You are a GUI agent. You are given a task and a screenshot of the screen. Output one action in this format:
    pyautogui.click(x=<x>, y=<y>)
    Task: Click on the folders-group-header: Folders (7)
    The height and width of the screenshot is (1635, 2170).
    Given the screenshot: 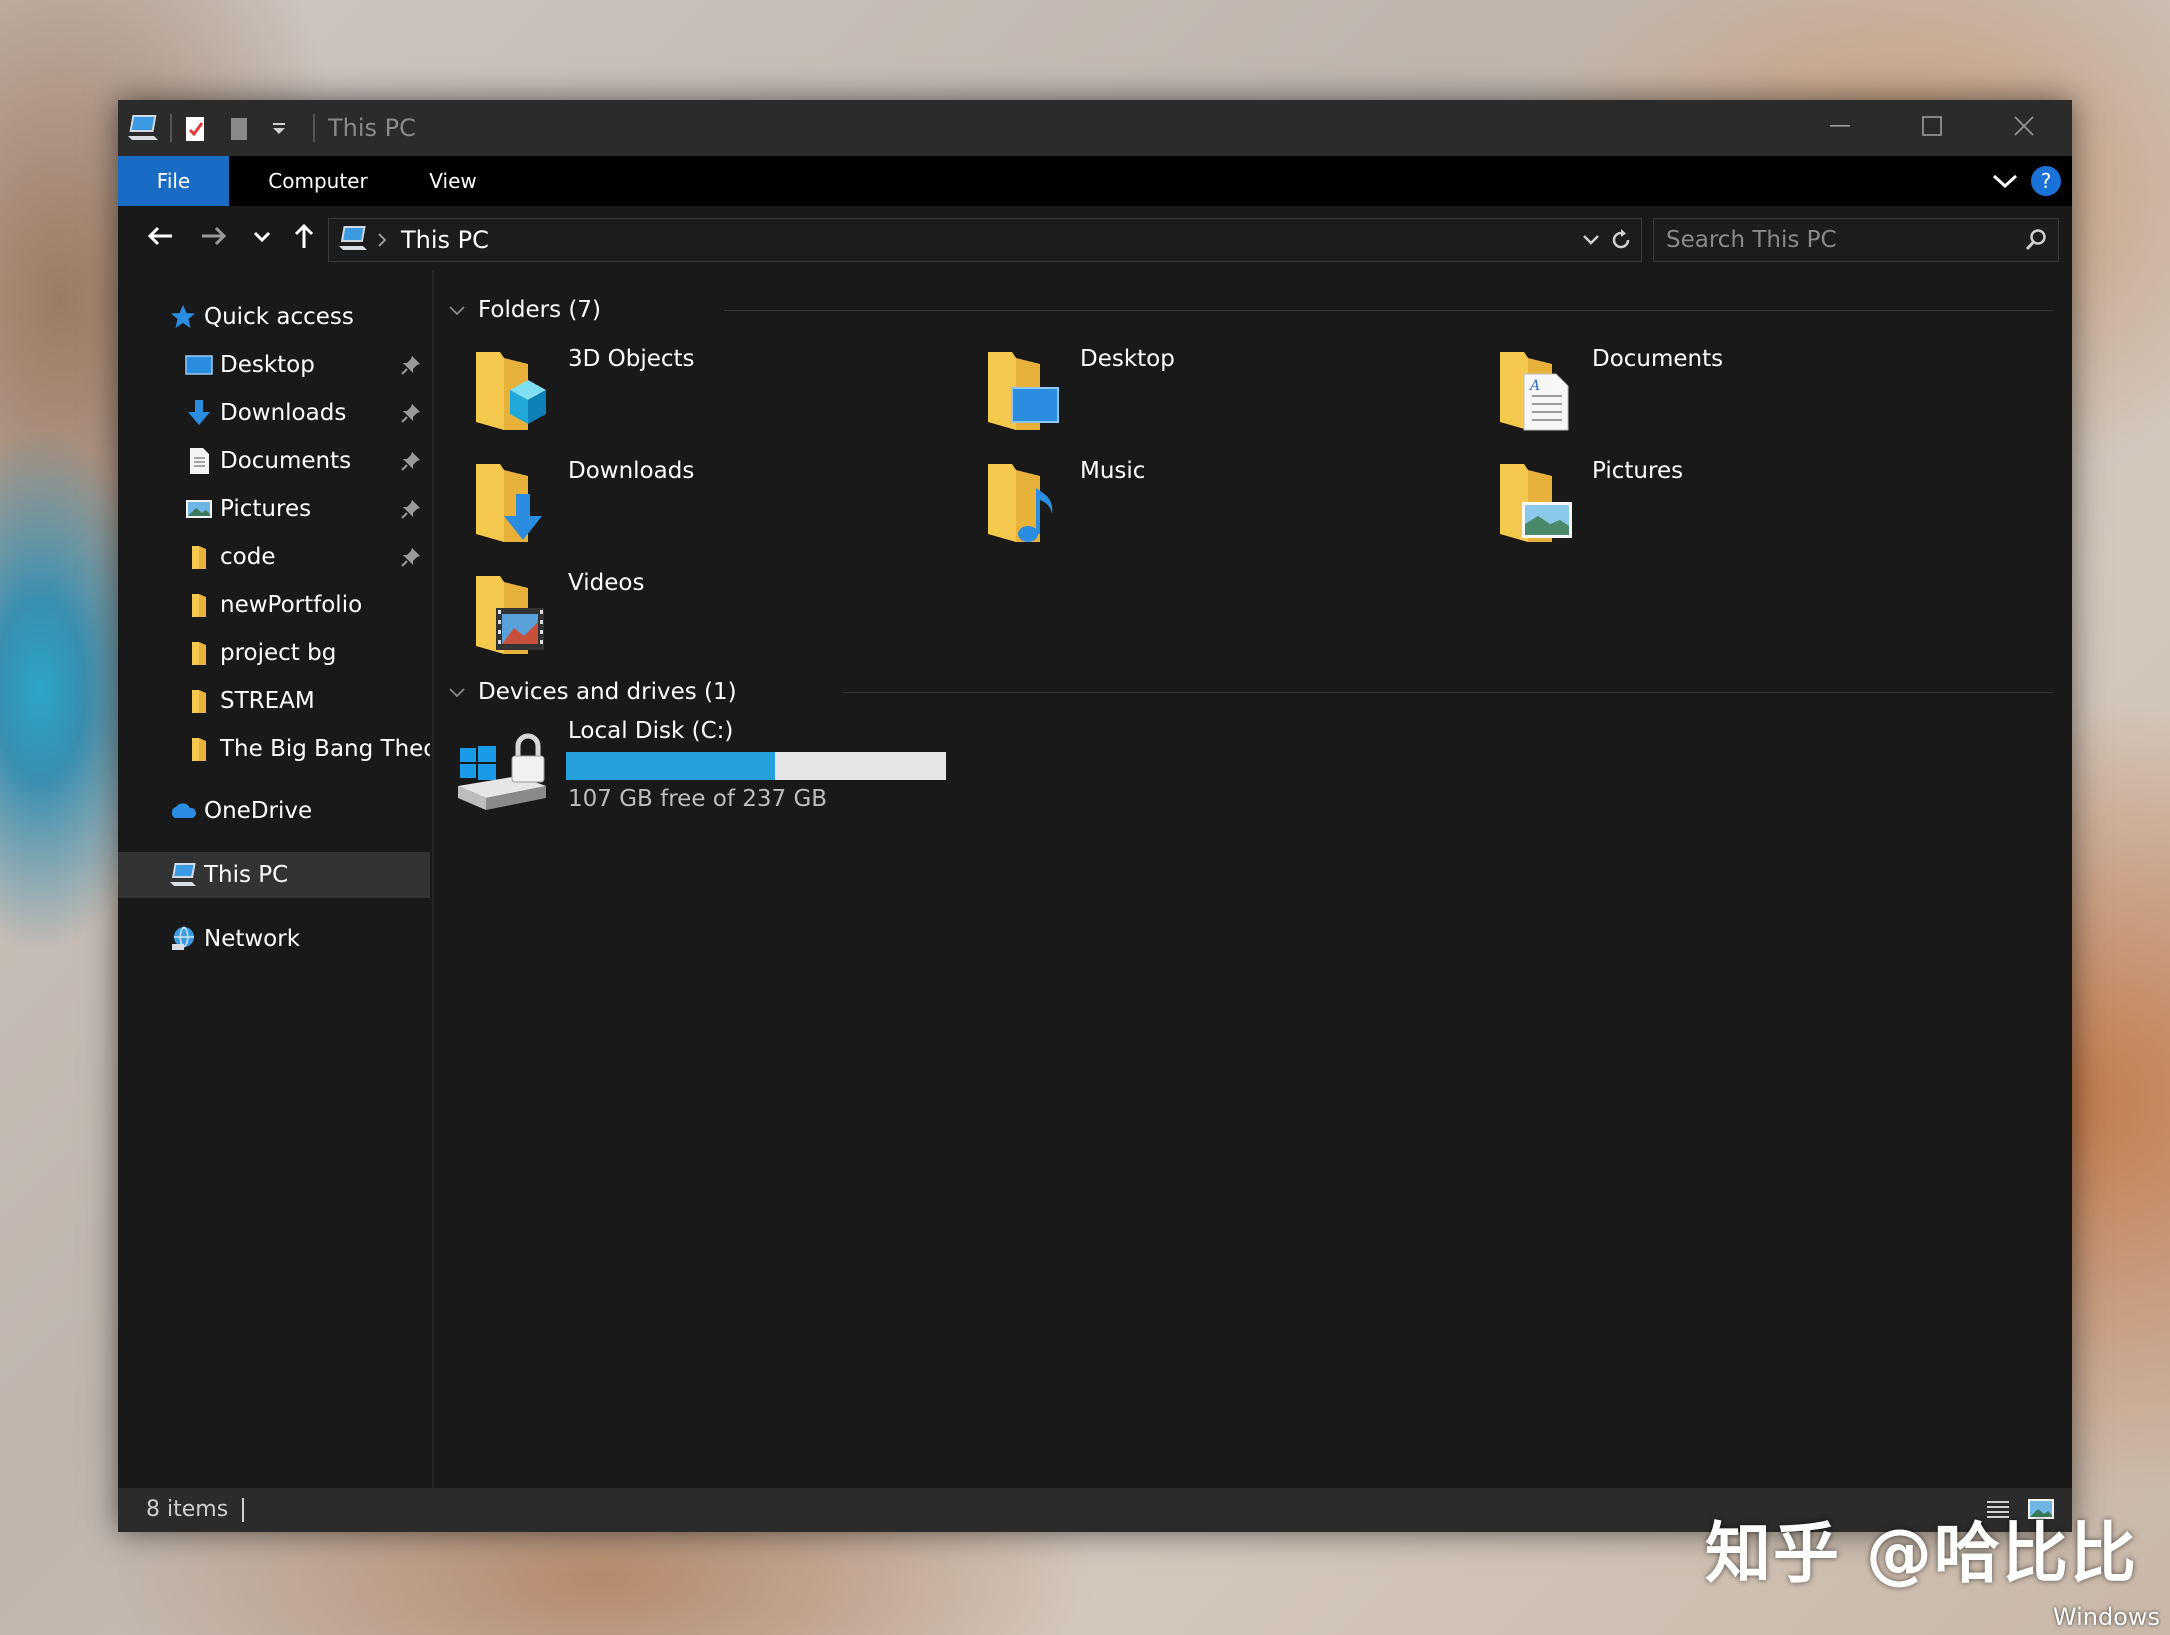 What is the action you would take?
    pyautogui.click(x=524, y=310)
    